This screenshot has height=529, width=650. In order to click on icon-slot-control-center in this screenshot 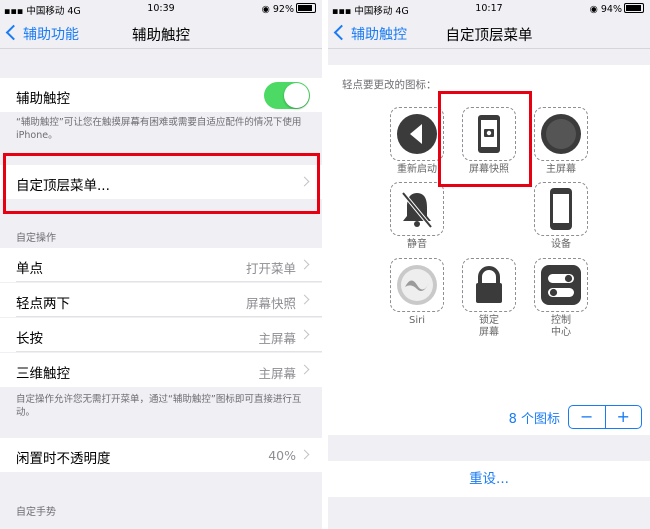, I will do `click(561, 285)`.